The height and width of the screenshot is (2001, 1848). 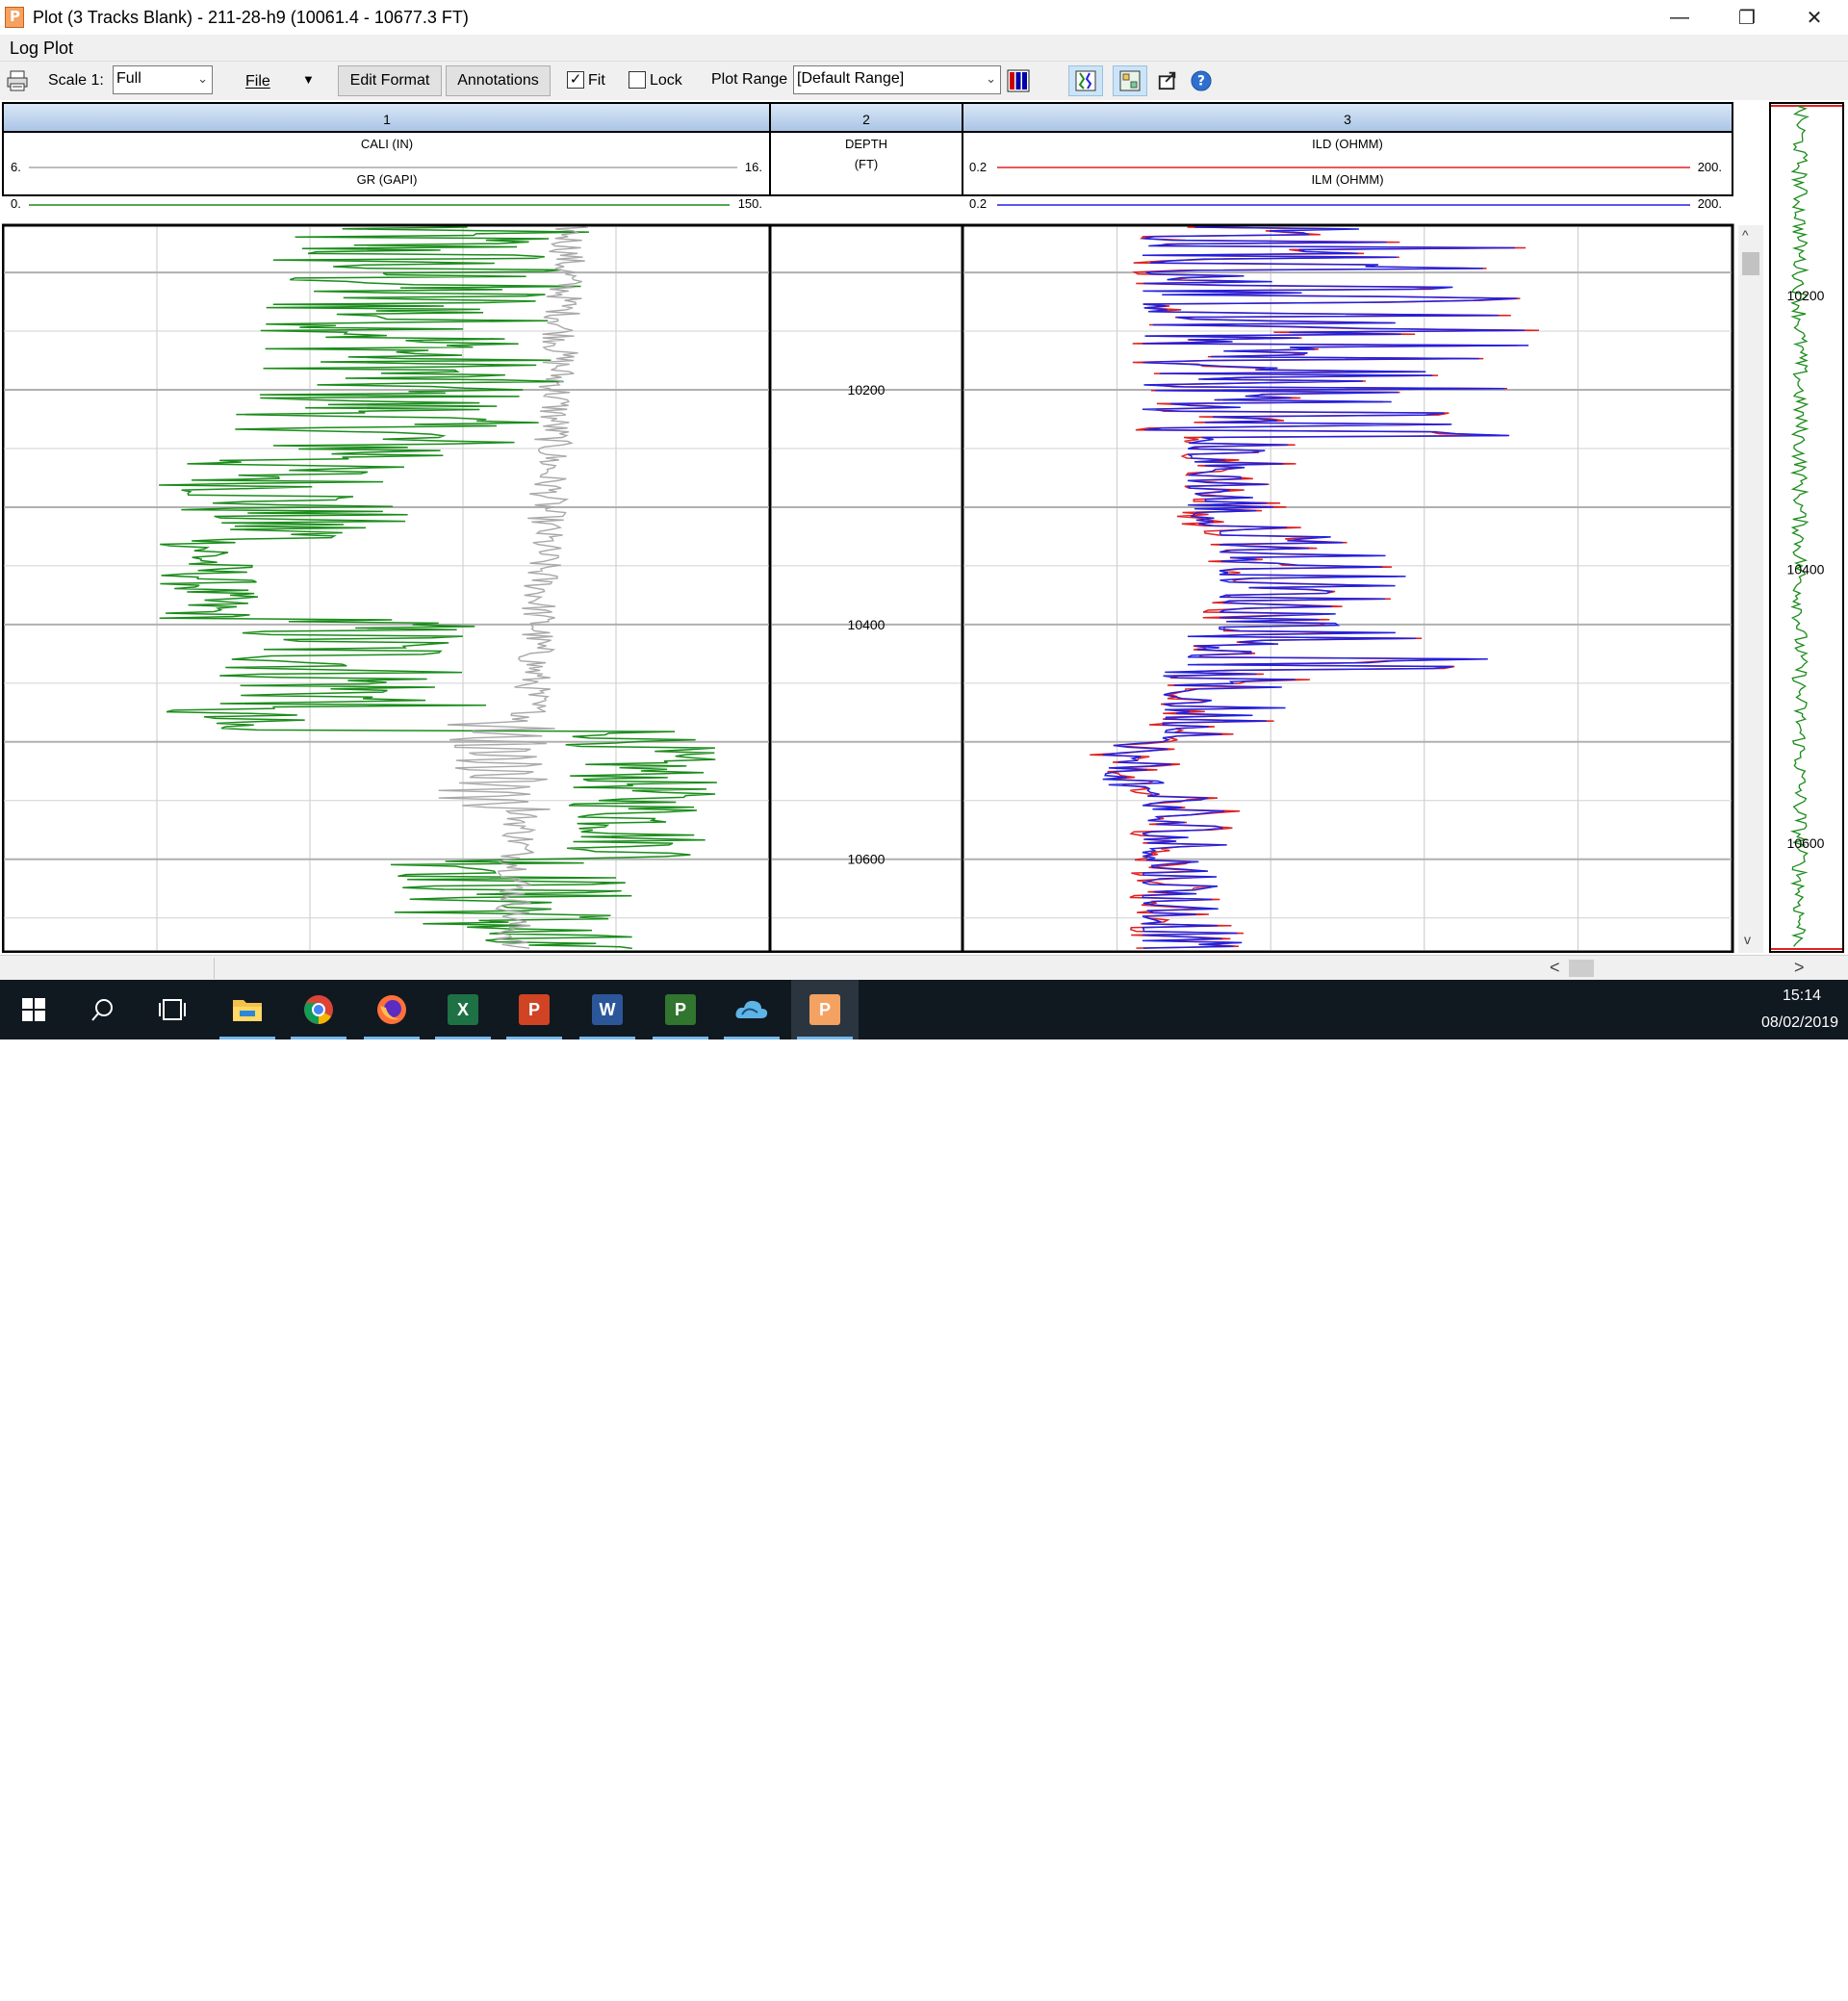 I want to click on lock-checkbox, so click(x=637, y=80).